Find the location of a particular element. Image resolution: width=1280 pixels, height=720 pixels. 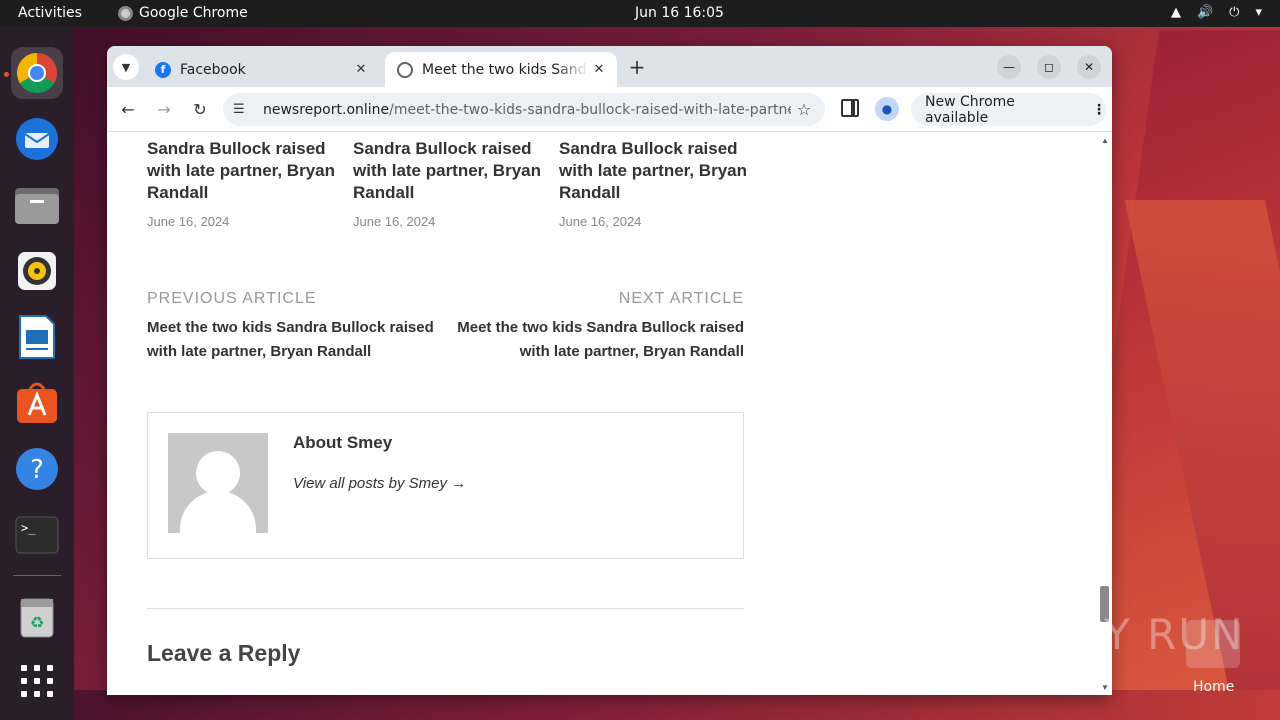

forward-button: → is located at coordinates (164, 109).